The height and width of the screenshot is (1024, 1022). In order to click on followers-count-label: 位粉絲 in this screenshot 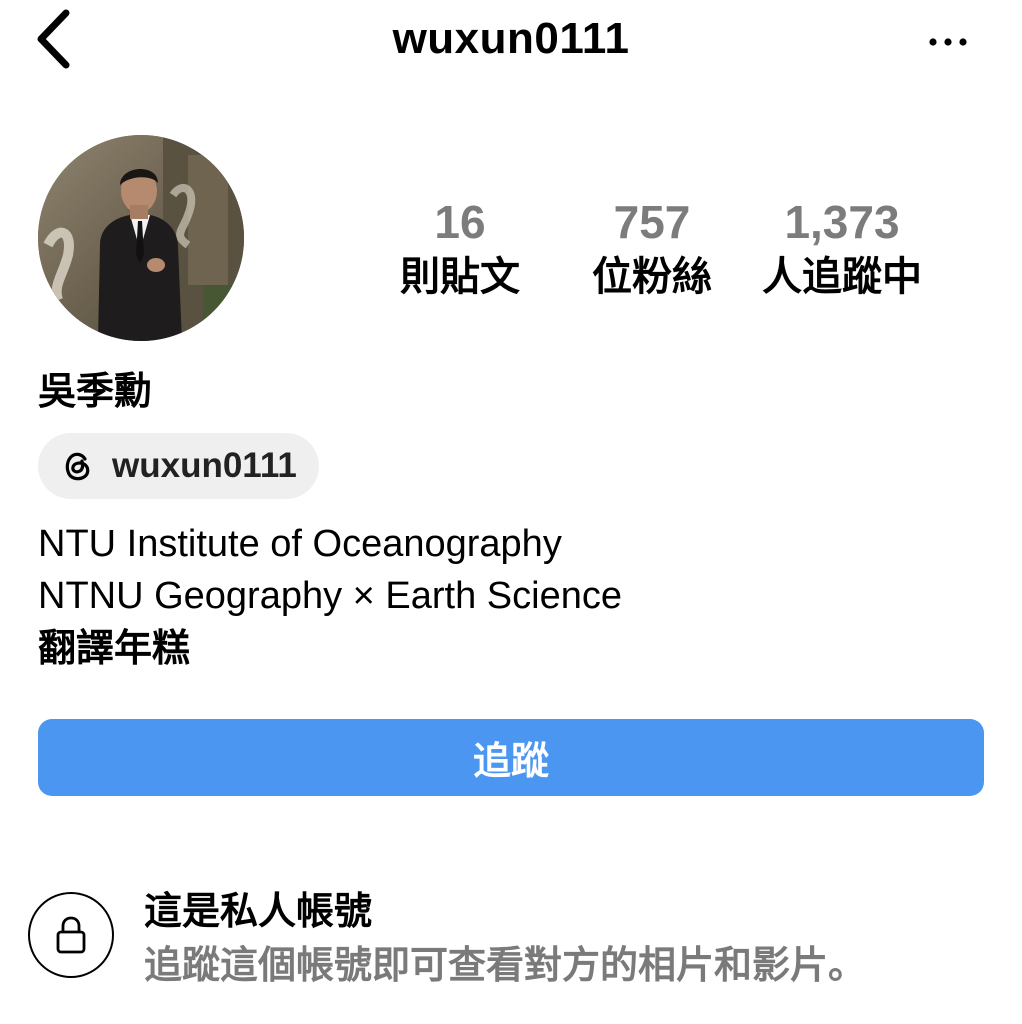, I will do `click(652, 277)`.